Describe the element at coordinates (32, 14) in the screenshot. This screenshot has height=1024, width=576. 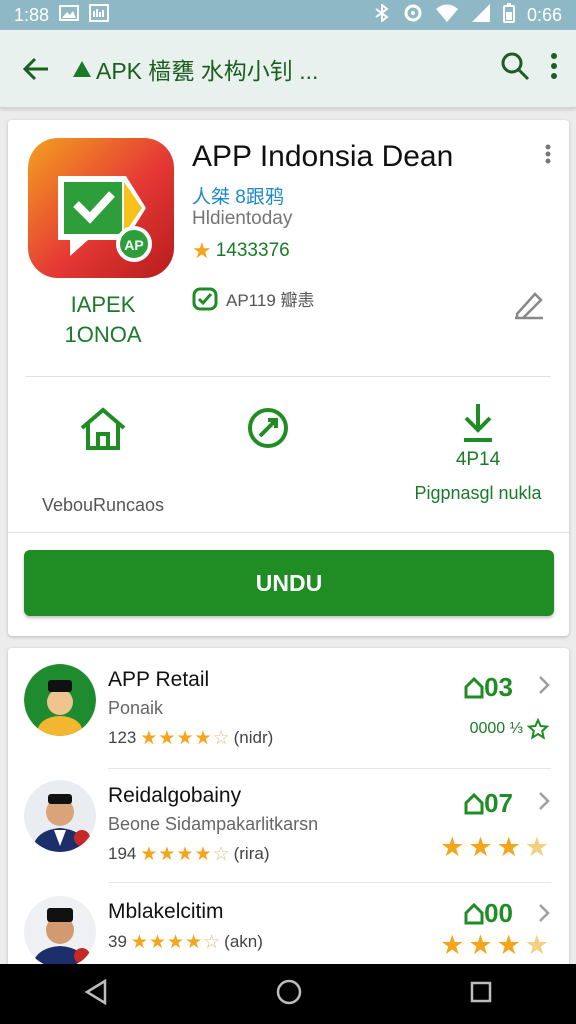
I see `status-time: 1:88` at that location.